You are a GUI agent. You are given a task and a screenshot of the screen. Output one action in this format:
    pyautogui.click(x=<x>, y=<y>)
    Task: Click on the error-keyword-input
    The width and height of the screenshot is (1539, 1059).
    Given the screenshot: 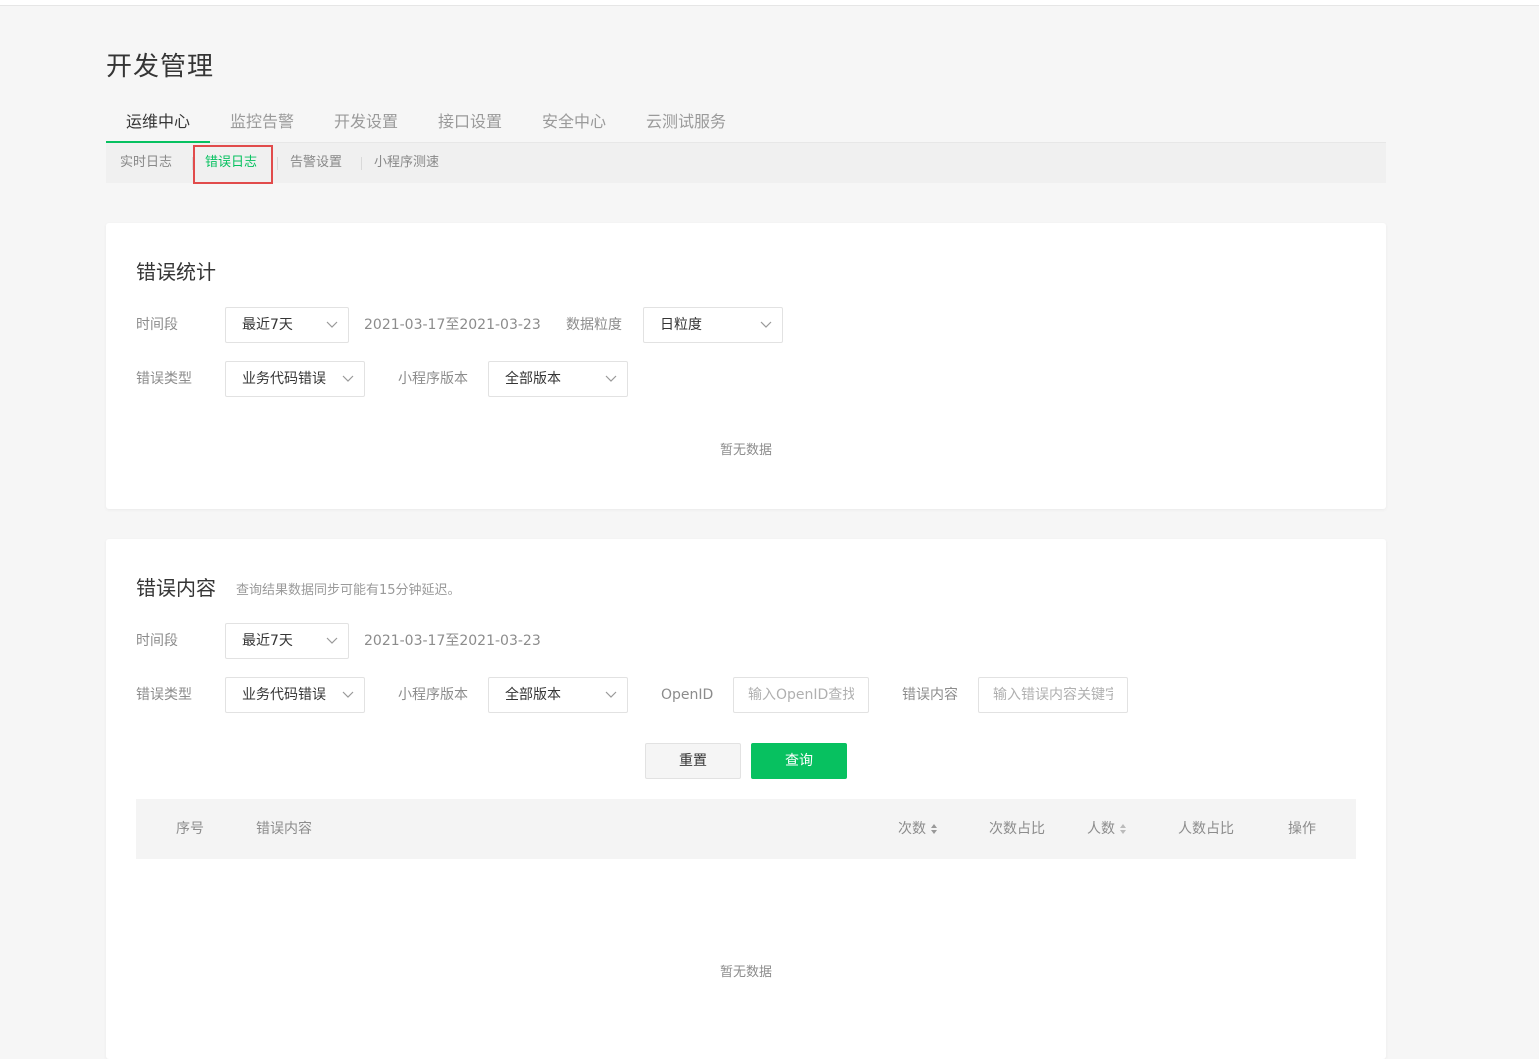 What is the action you would take?
    pyautogui.click(x=1053, y=695)
    